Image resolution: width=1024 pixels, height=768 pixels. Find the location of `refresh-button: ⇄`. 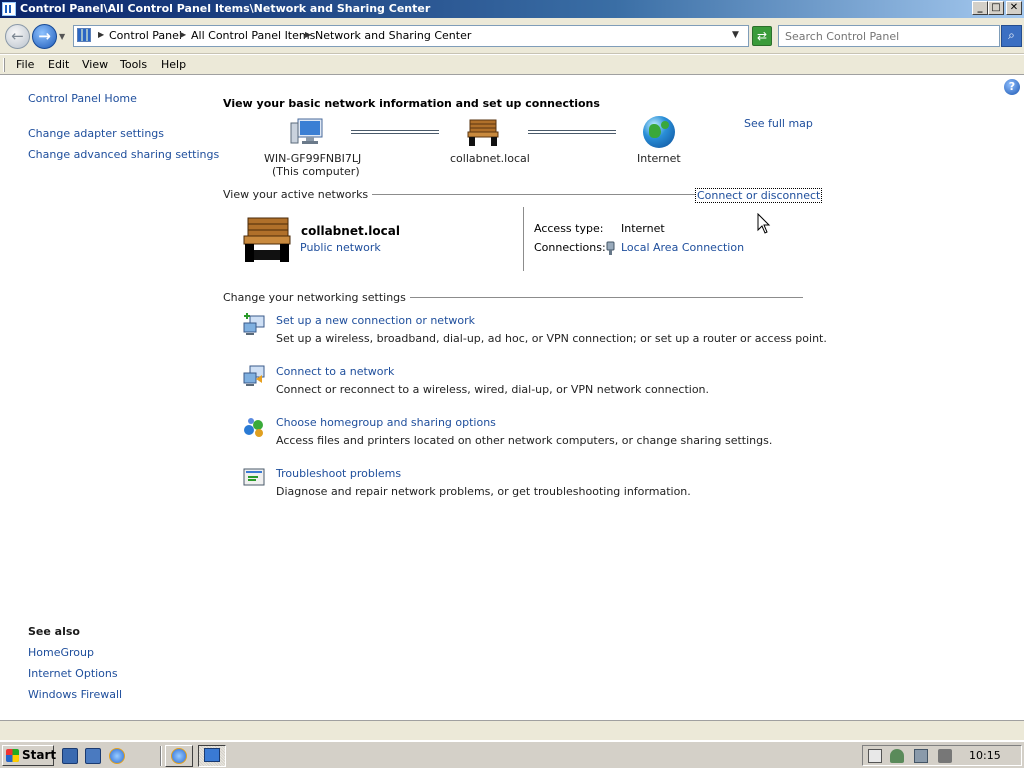

refresh-button: ⇄ is located at coordinates (762, 36).